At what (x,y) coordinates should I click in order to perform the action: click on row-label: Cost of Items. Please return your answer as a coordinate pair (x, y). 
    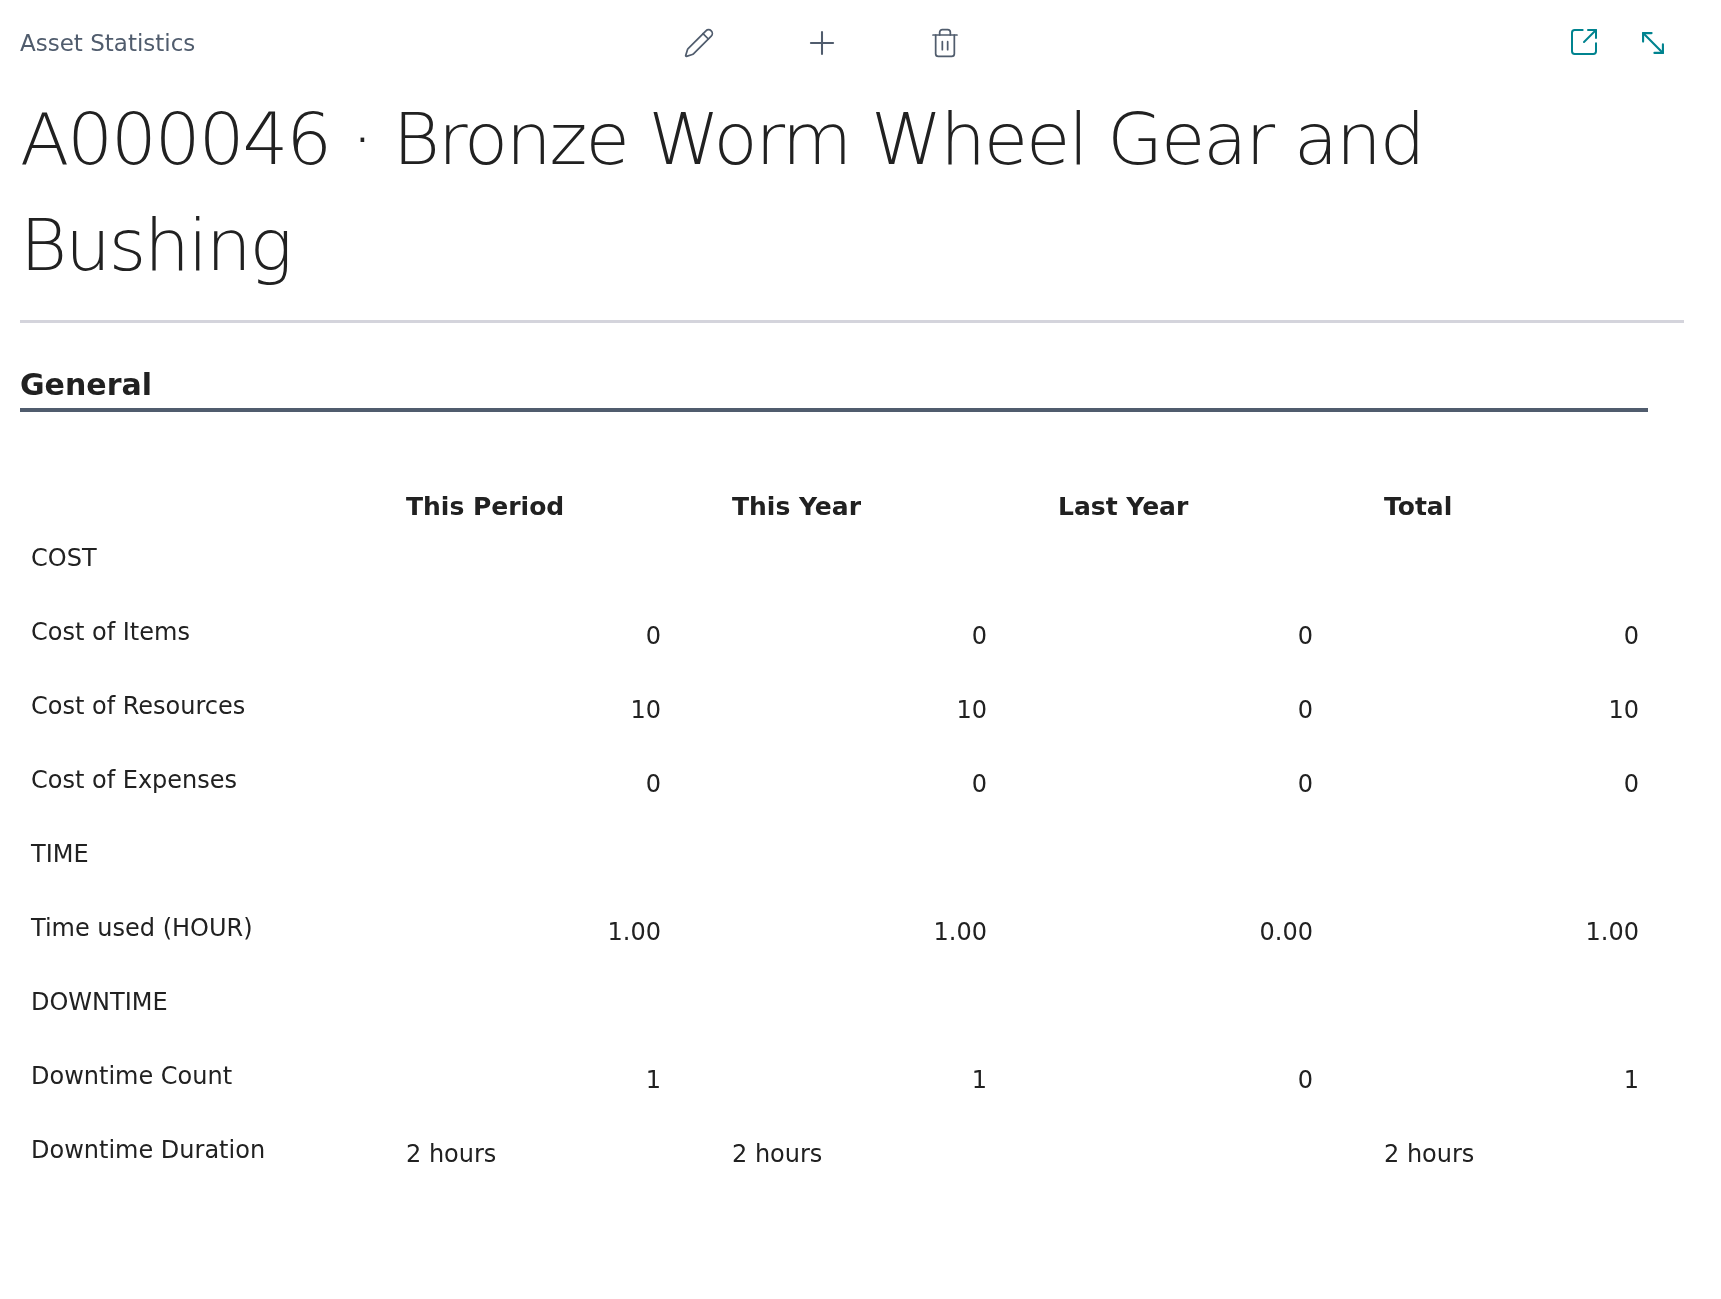
    Looking at the image, I should click on (111, 633).